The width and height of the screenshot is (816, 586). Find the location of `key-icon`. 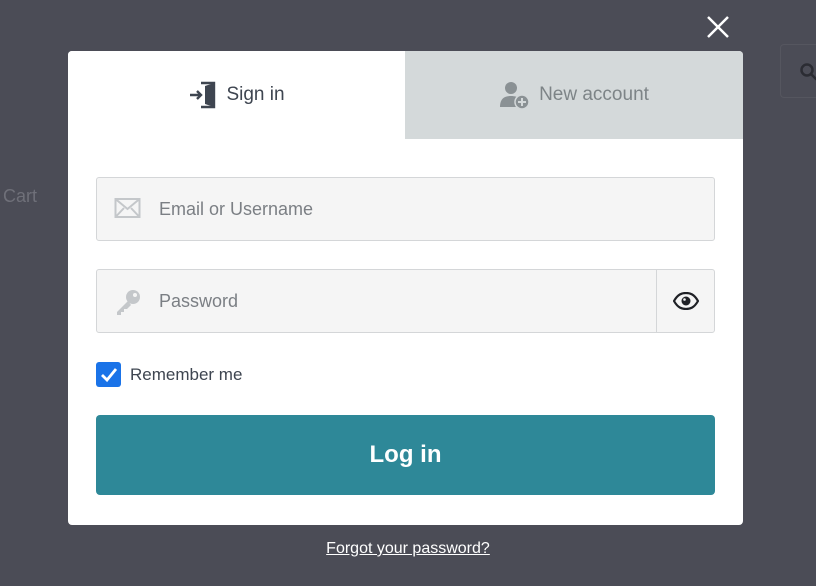

key-icon is located at coordinates (128, 304).